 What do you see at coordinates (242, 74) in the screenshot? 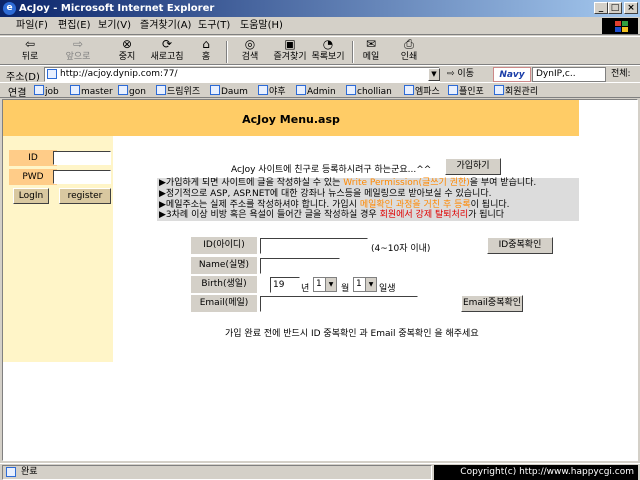
I see `address-input: http://acjoy.dynip.com:77/` at bounding box center [242, 74].